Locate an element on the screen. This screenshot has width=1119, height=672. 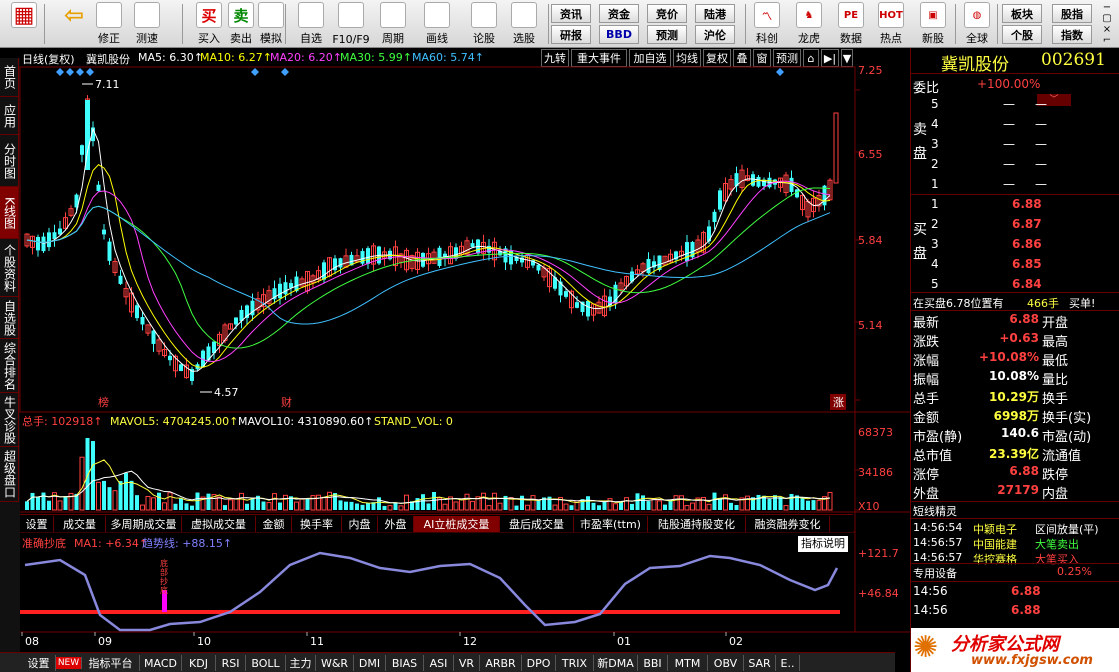
indicator-btn-2: 指标平台 is located at coordinates (111, 663).